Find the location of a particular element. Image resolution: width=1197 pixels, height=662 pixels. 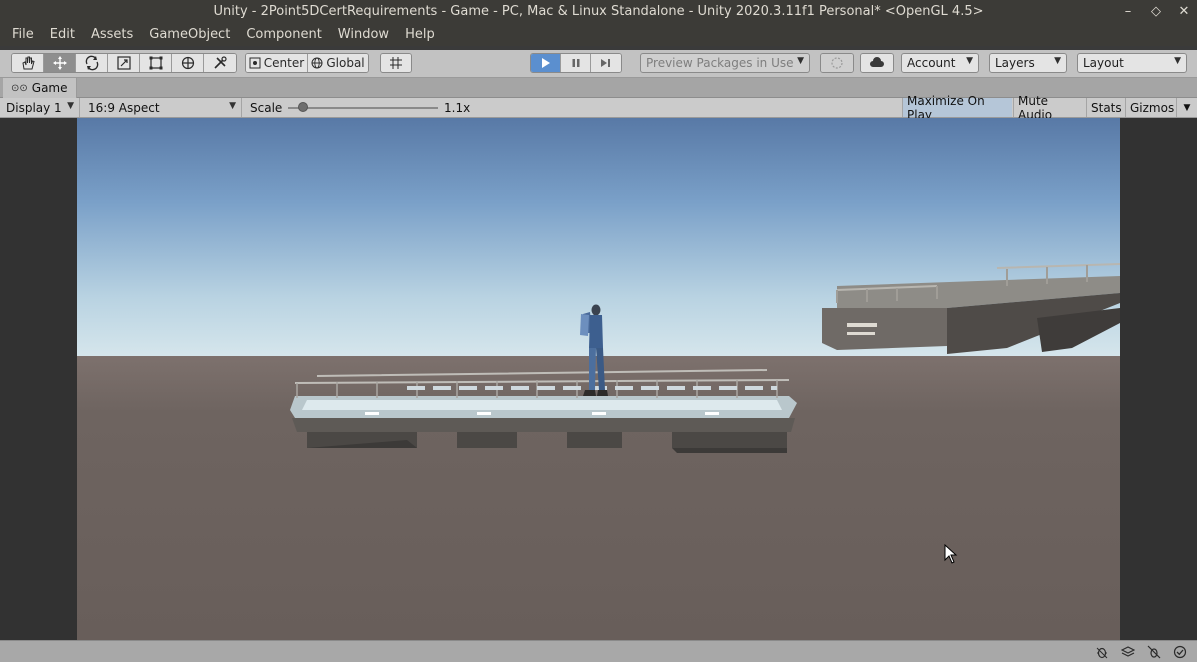

play-controls is located at coordinates (576, 63).